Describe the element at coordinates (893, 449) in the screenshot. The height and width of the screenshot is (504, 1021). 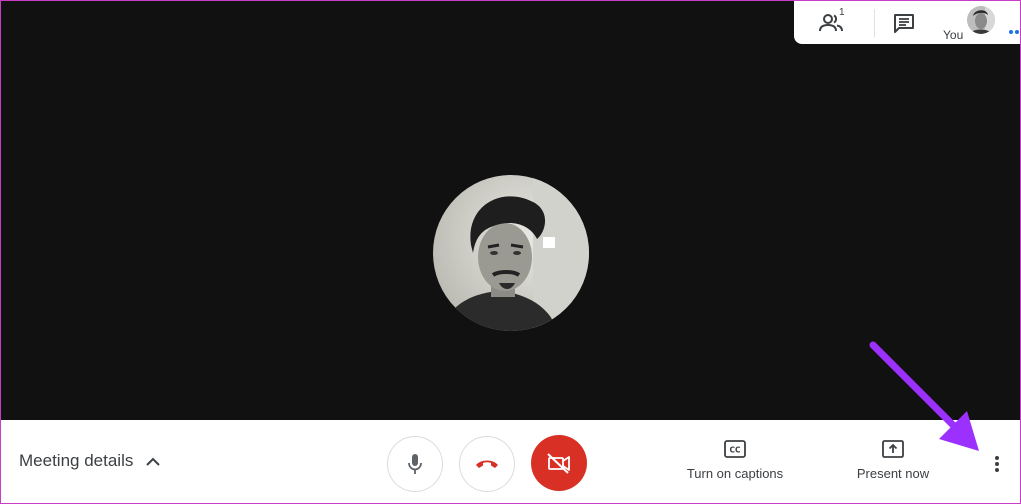
I see `present-screen-icon` at that location.